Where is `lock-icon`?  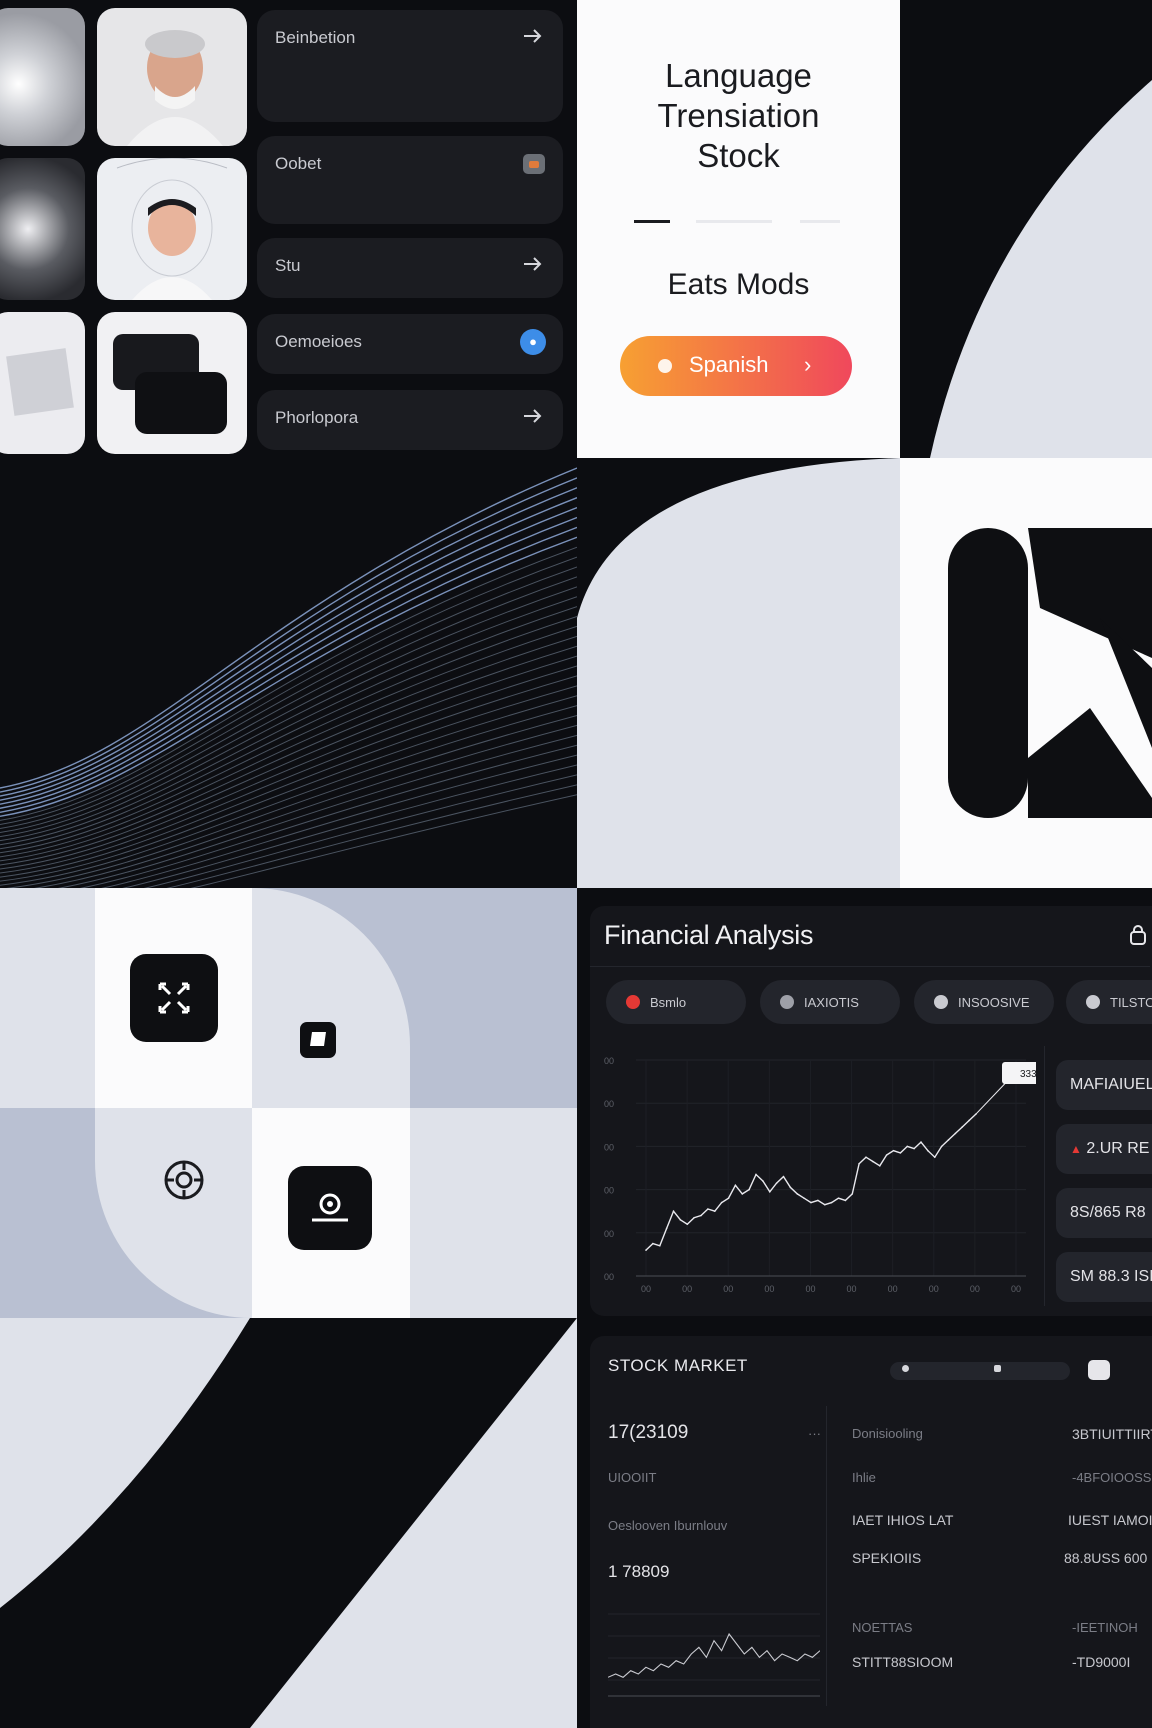 lock-icon is located at coordinates (1138, 935).